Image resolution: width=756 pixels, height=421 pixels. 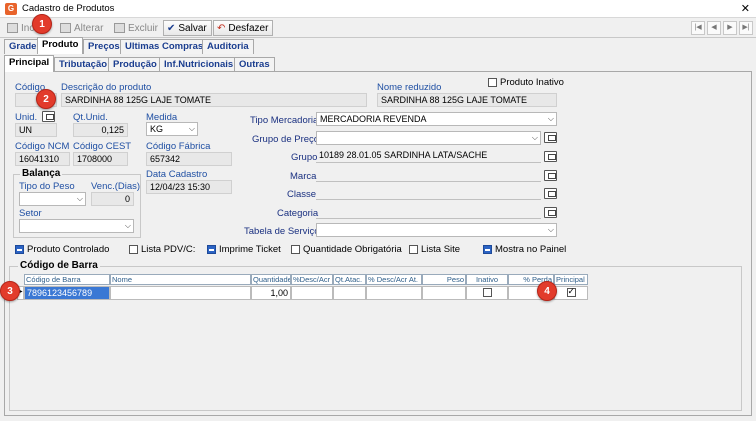 I want to click on lista-pdv-checkbox: Lista PDV/C:, so click(x=162, y=249).